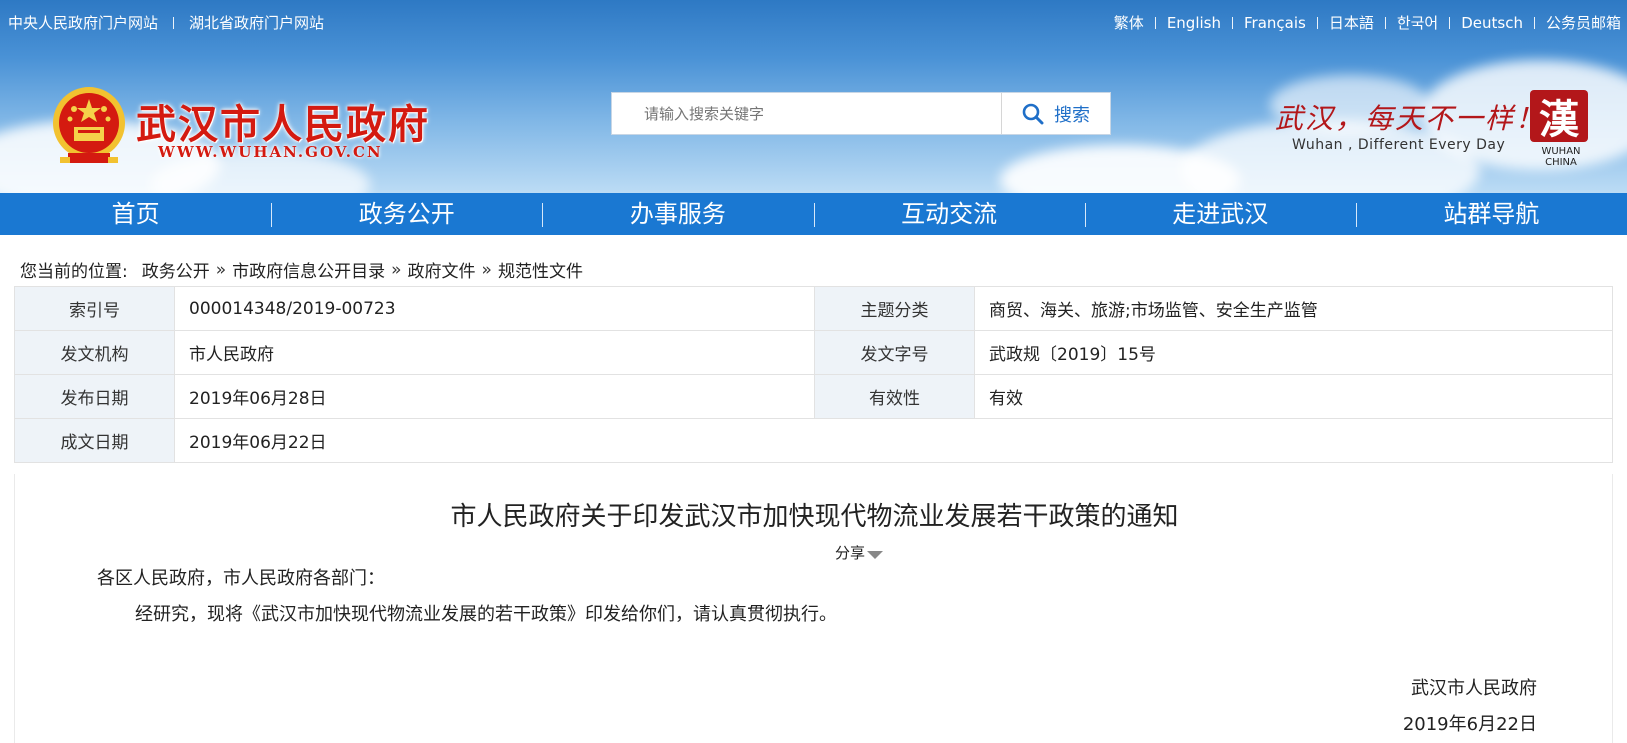 This screenshot has width=1627, height=743. I want to click on signature-org: 武汉市人民政府, so click(1474, 688).